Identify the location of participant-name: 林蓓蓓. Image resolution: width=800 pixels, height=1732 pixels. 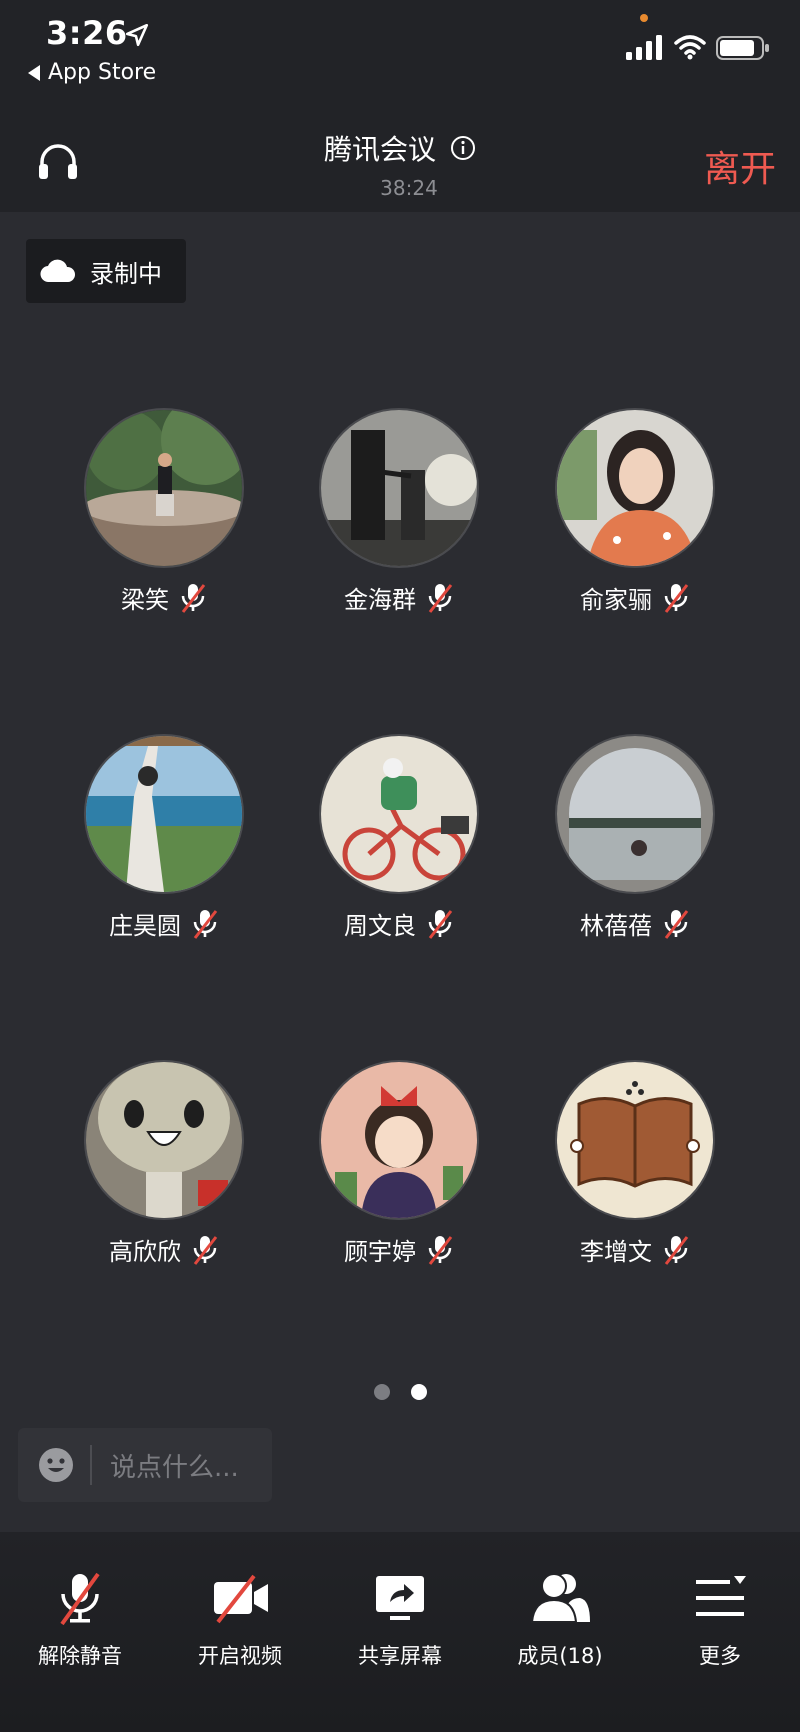
(616, 926).